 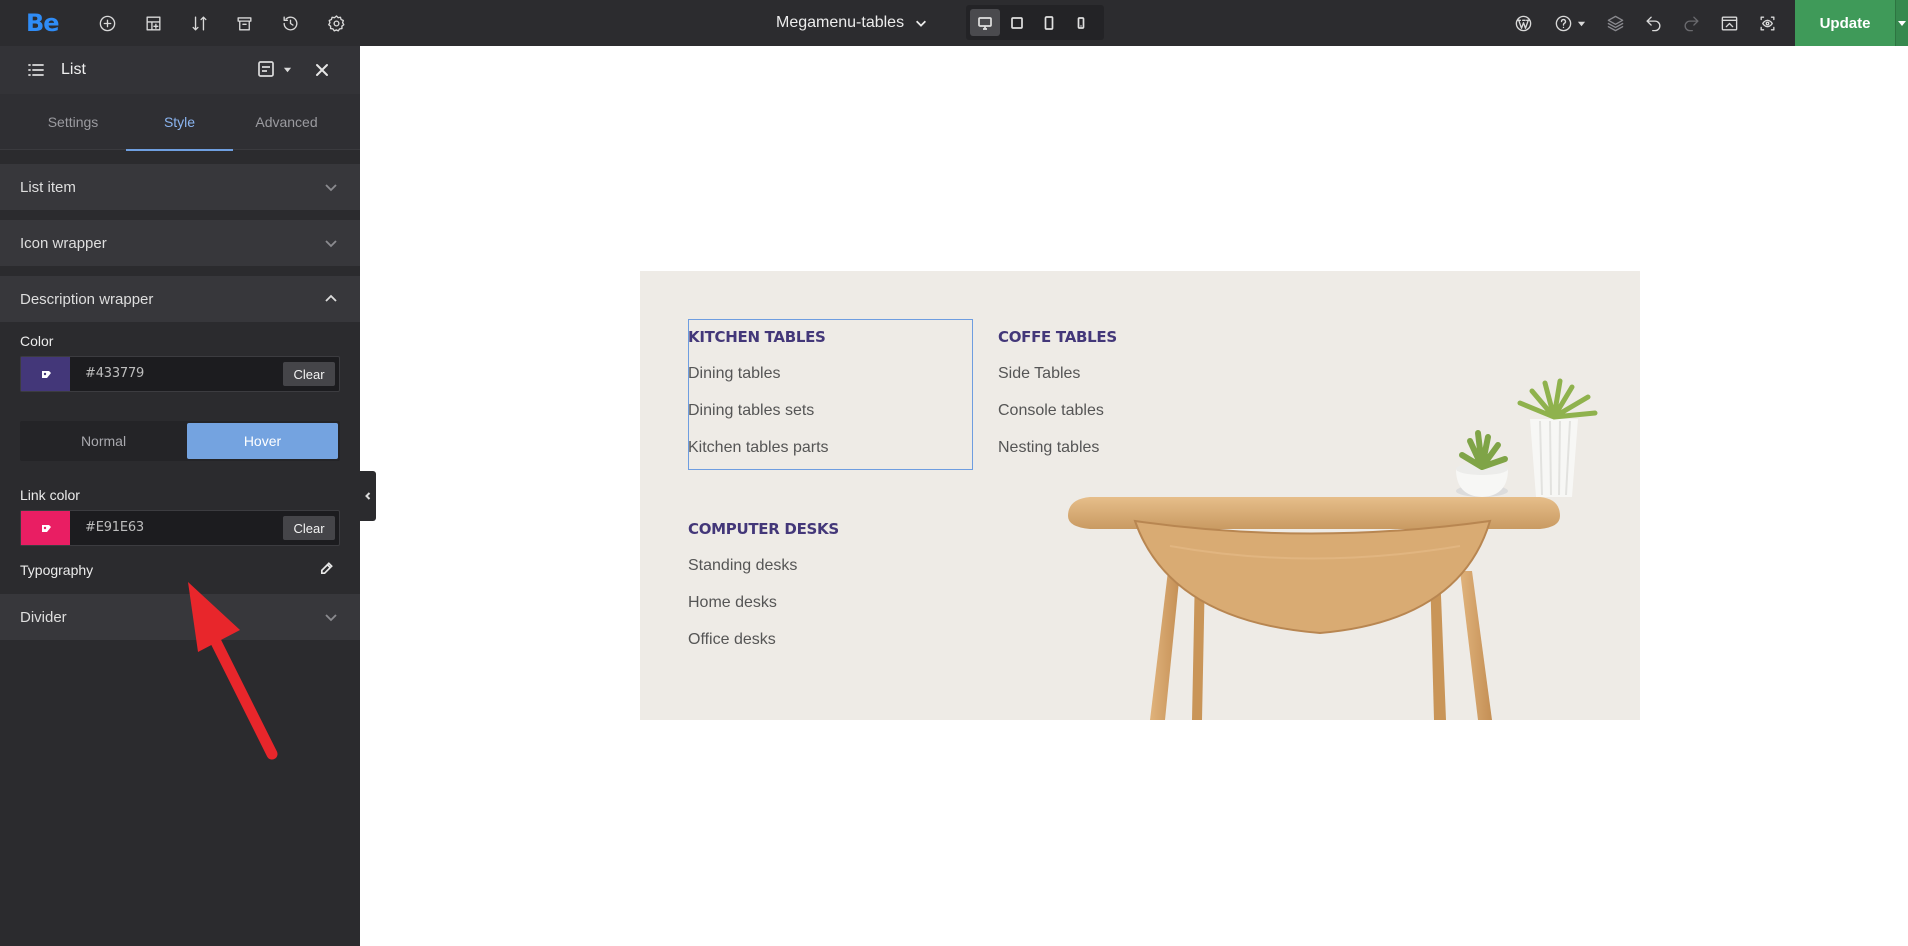 What do you see at coordinates (1523, 23) in the screenshot?
I see `wordpress-icon` at bounding box center [1523, 23].